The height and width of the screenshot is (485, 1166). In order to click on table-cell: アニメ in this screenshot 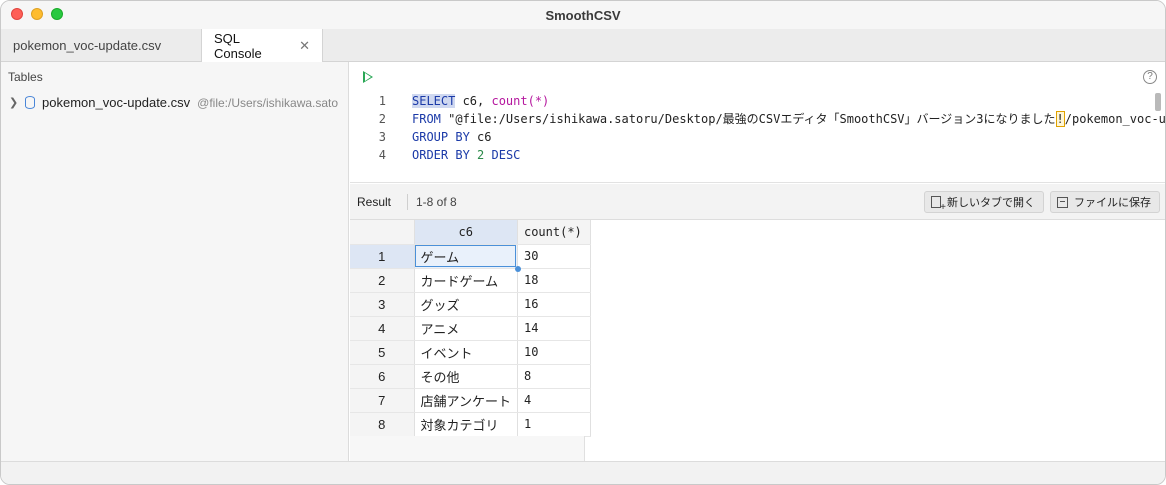, I will do `click(466, 328)`.